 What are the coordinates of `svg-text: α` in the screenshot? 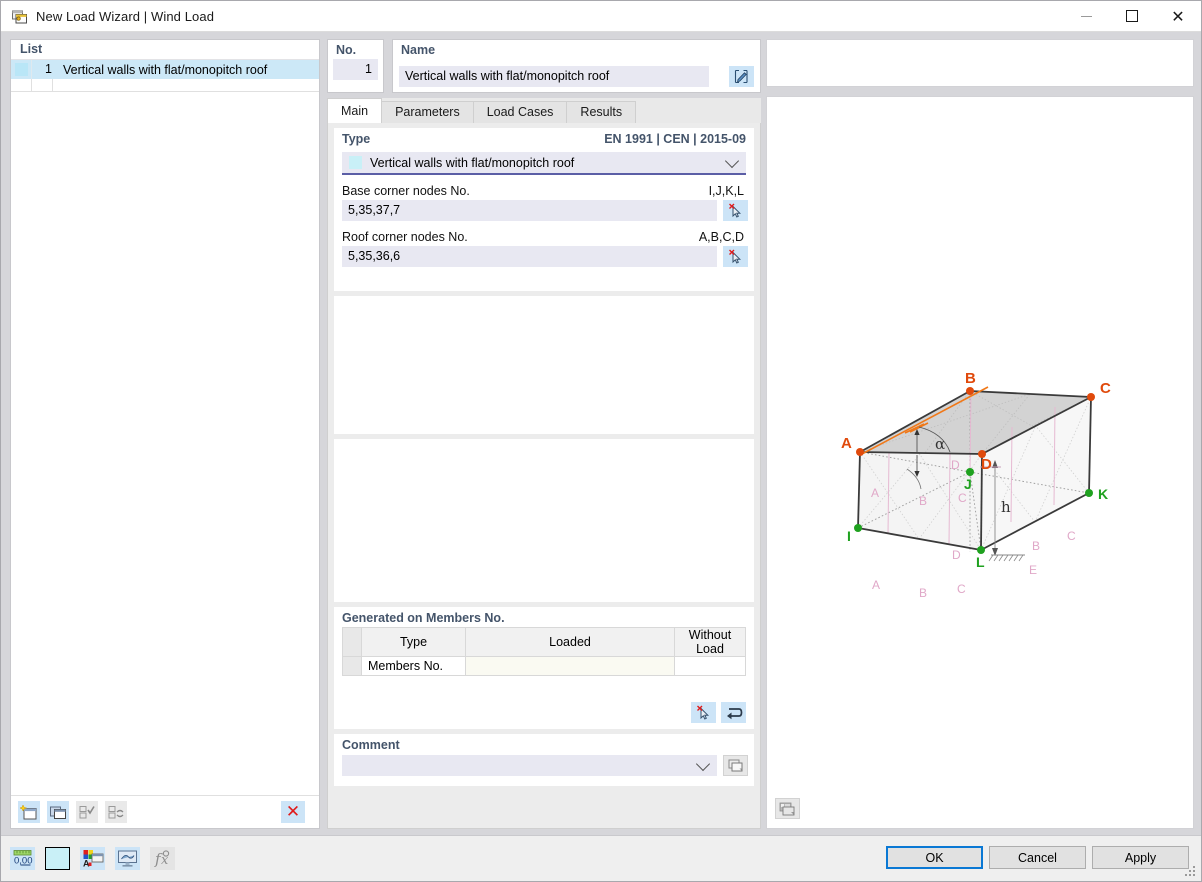 It's located at (940, 444).